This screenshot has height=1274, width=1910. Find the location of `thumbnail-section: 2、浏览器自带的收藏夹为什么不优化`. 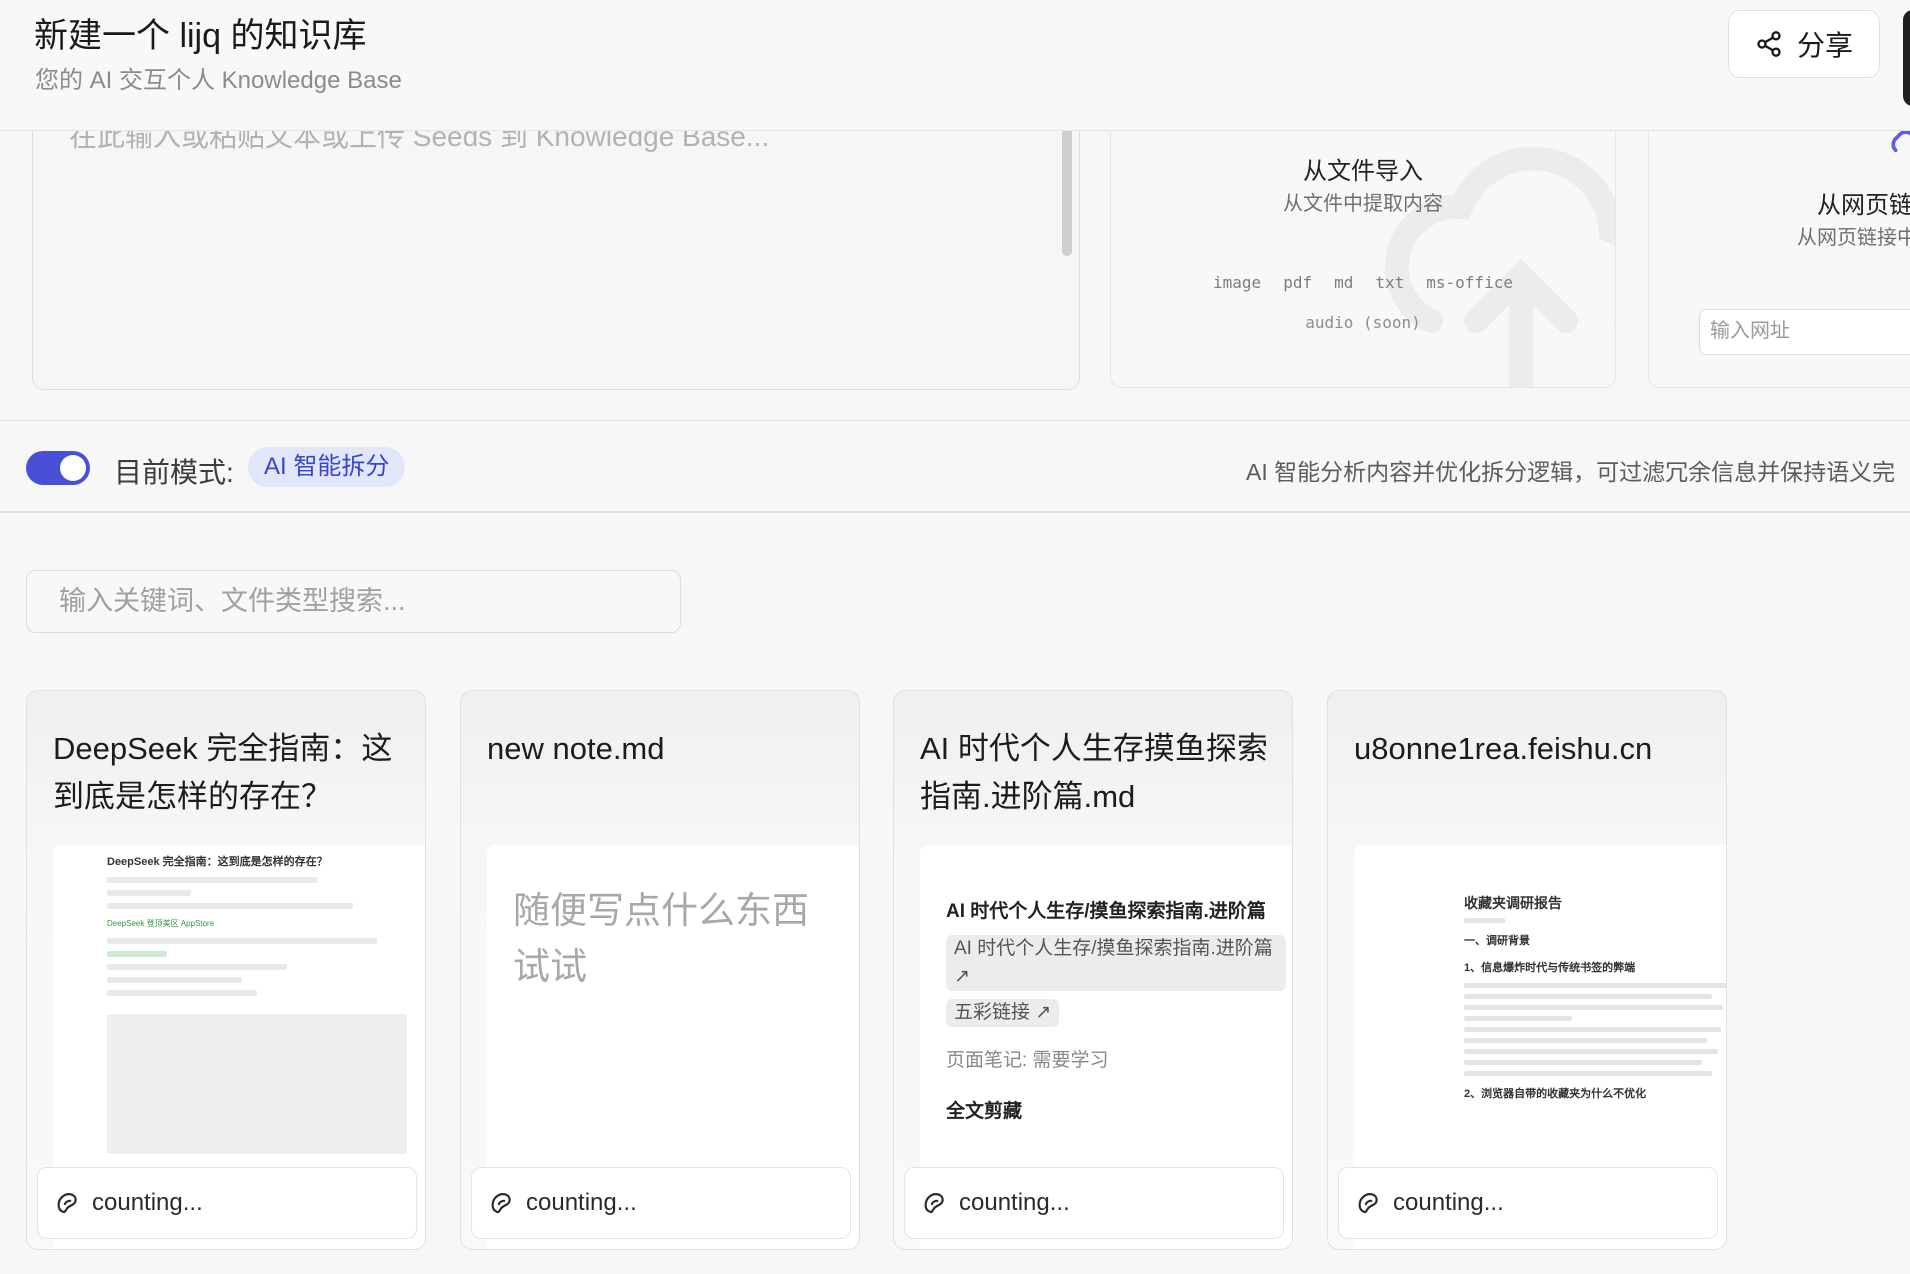

thumbnail-section: 2、浏览器自带的收藏夹为什么不优化 is located at coordinates (1555, 1094).